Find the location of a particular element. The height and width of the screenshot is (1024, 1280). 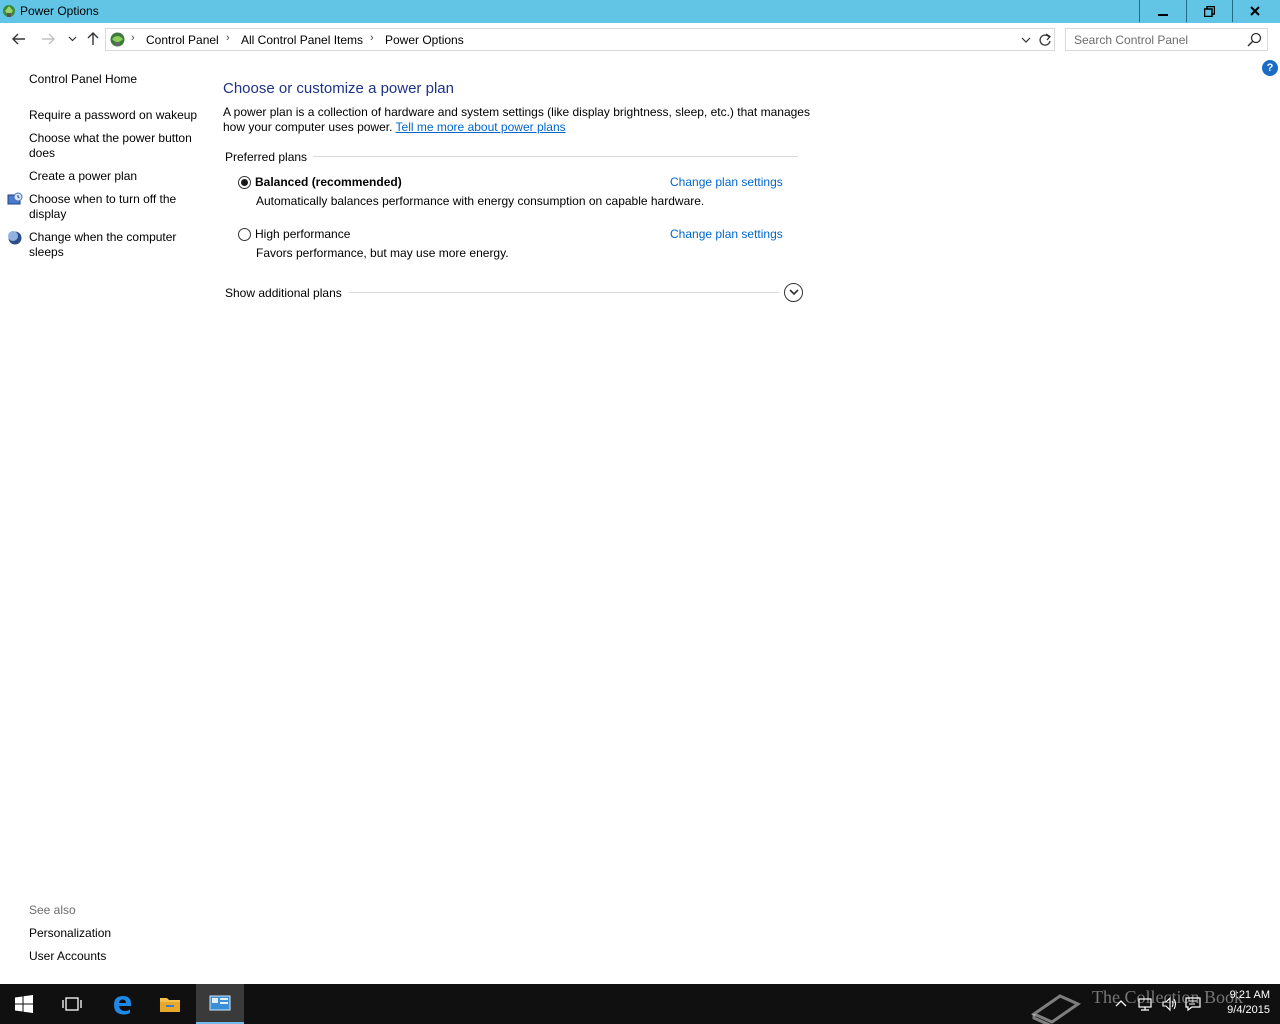

close-icon is located at coordinates (1255, 11).